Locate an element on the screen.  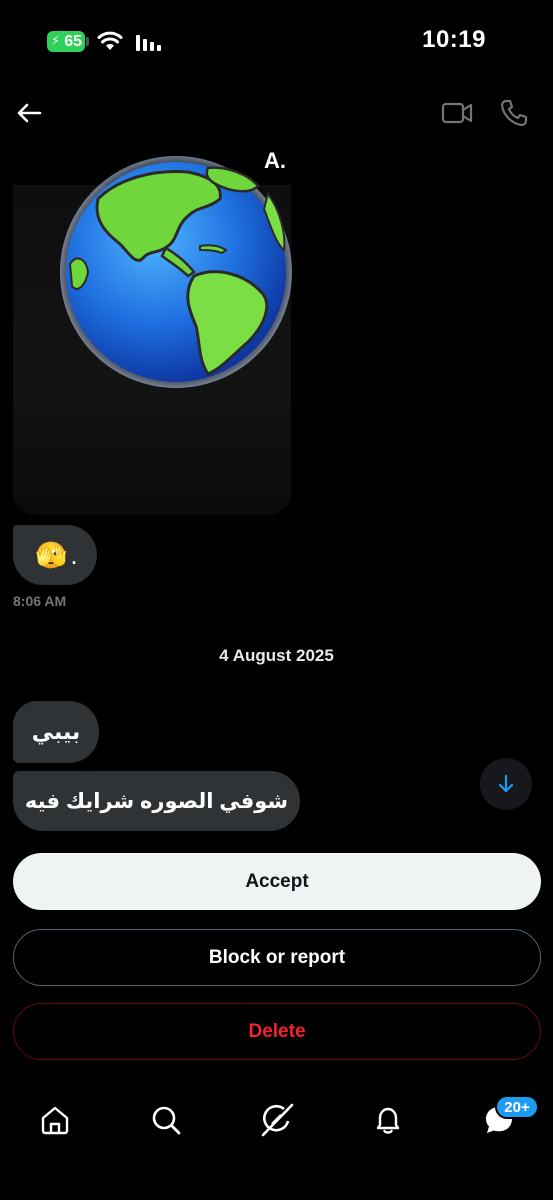
message-bubble: بيبي is located at coordinates (56, 732).